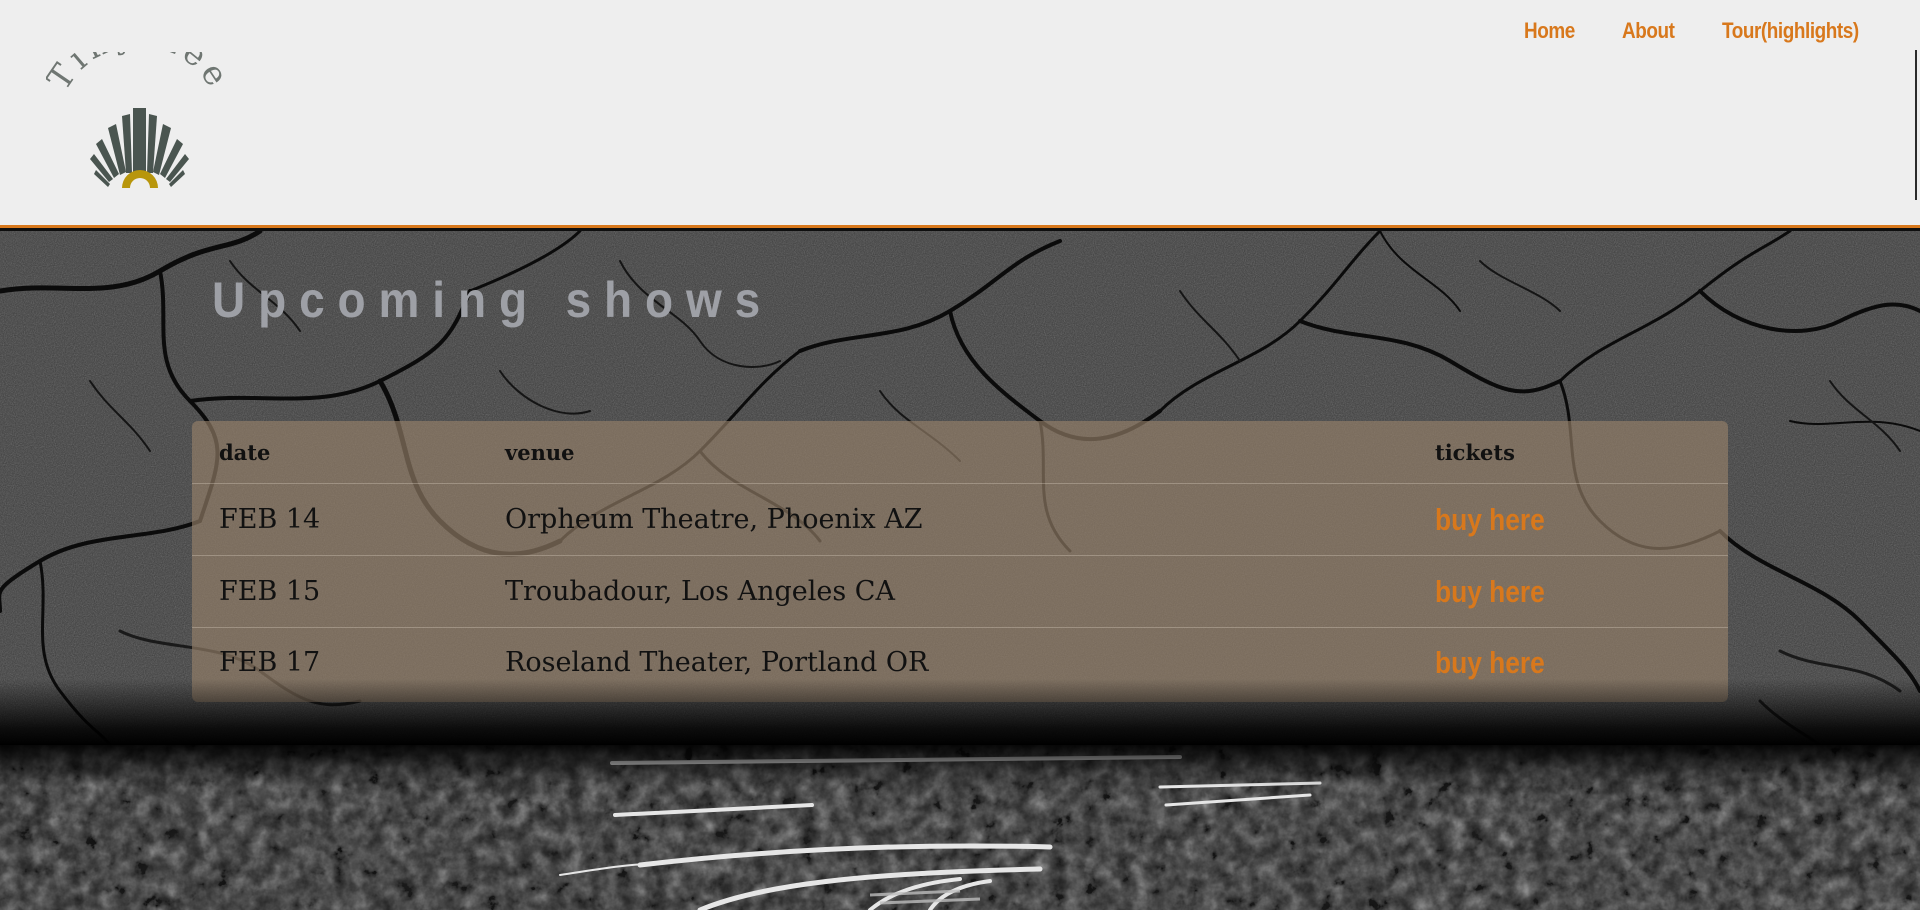 Image resolution: width=1920 pixels, height=910 pixels. Describe the element at coordinates (139, 125) in the screenshot. I see `tiny-lee-logo: Tiny Lee` at that location.